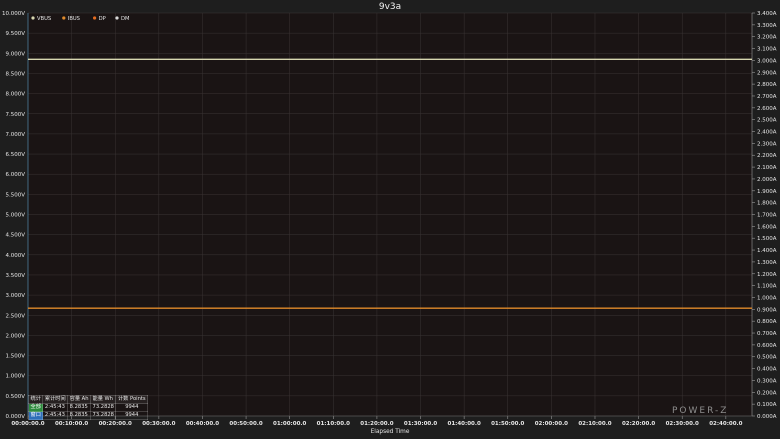 The height and width of the screenshot is (439, 780). Describe the element at coordinates (767, 73) in the screenshot. I see `y-right-tick-label: 2.900A` at that location.